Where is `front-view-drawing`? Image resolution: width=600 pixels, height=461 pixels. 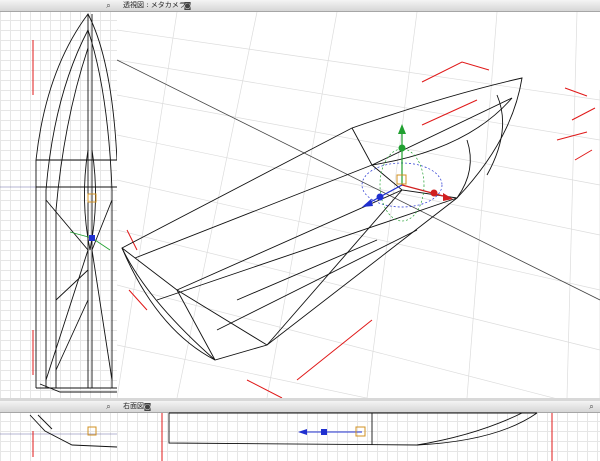 front-view-drawing is located at coordinates (58, 435).